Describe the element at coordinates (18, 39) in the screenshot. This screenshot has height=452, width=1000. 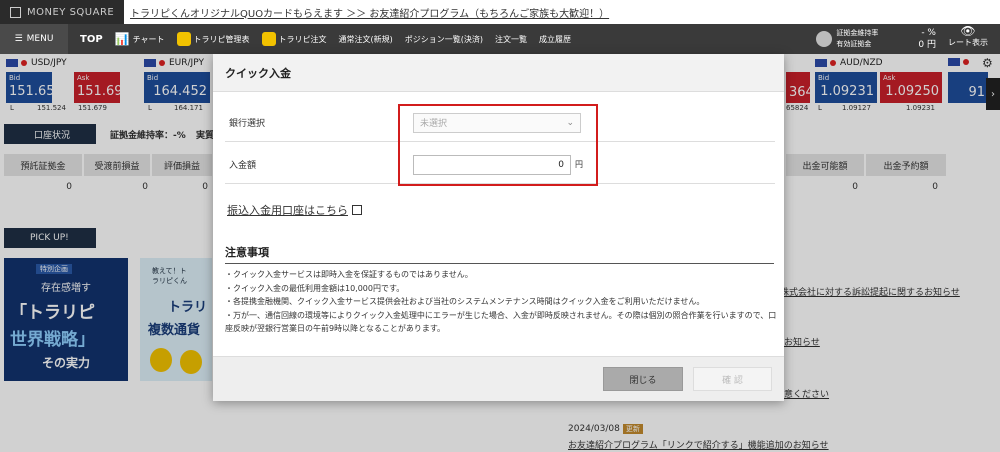
I see `hamburger-icon: ☰` at that location.